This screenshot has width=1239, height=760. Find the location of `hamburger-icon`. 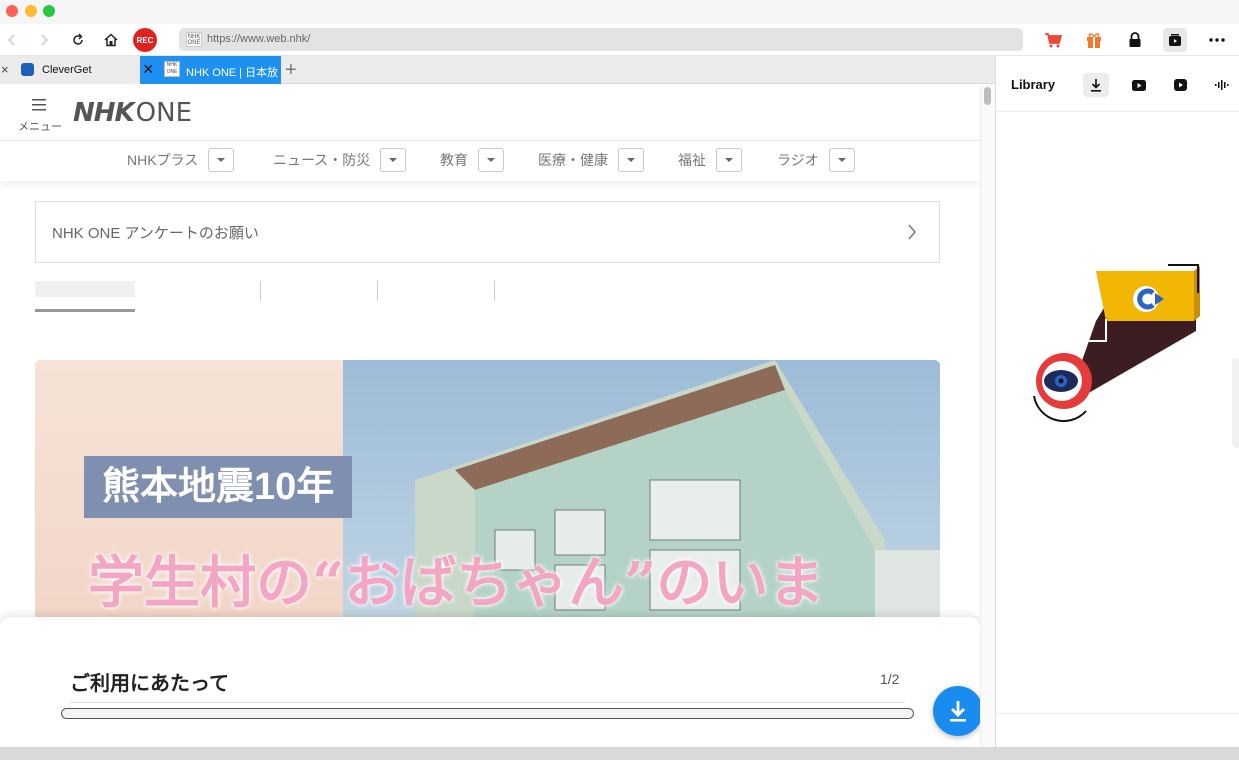

hamburger-icon is located at coordinates (39, 105).